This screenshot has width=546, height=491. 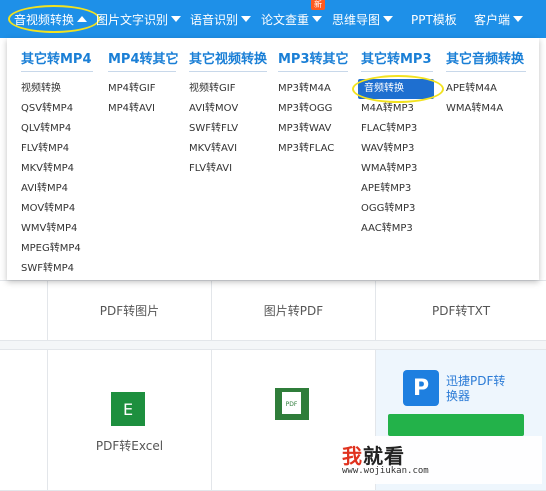 I want to click on menu-item: AAC转MP3, so click(x=397, y=229).